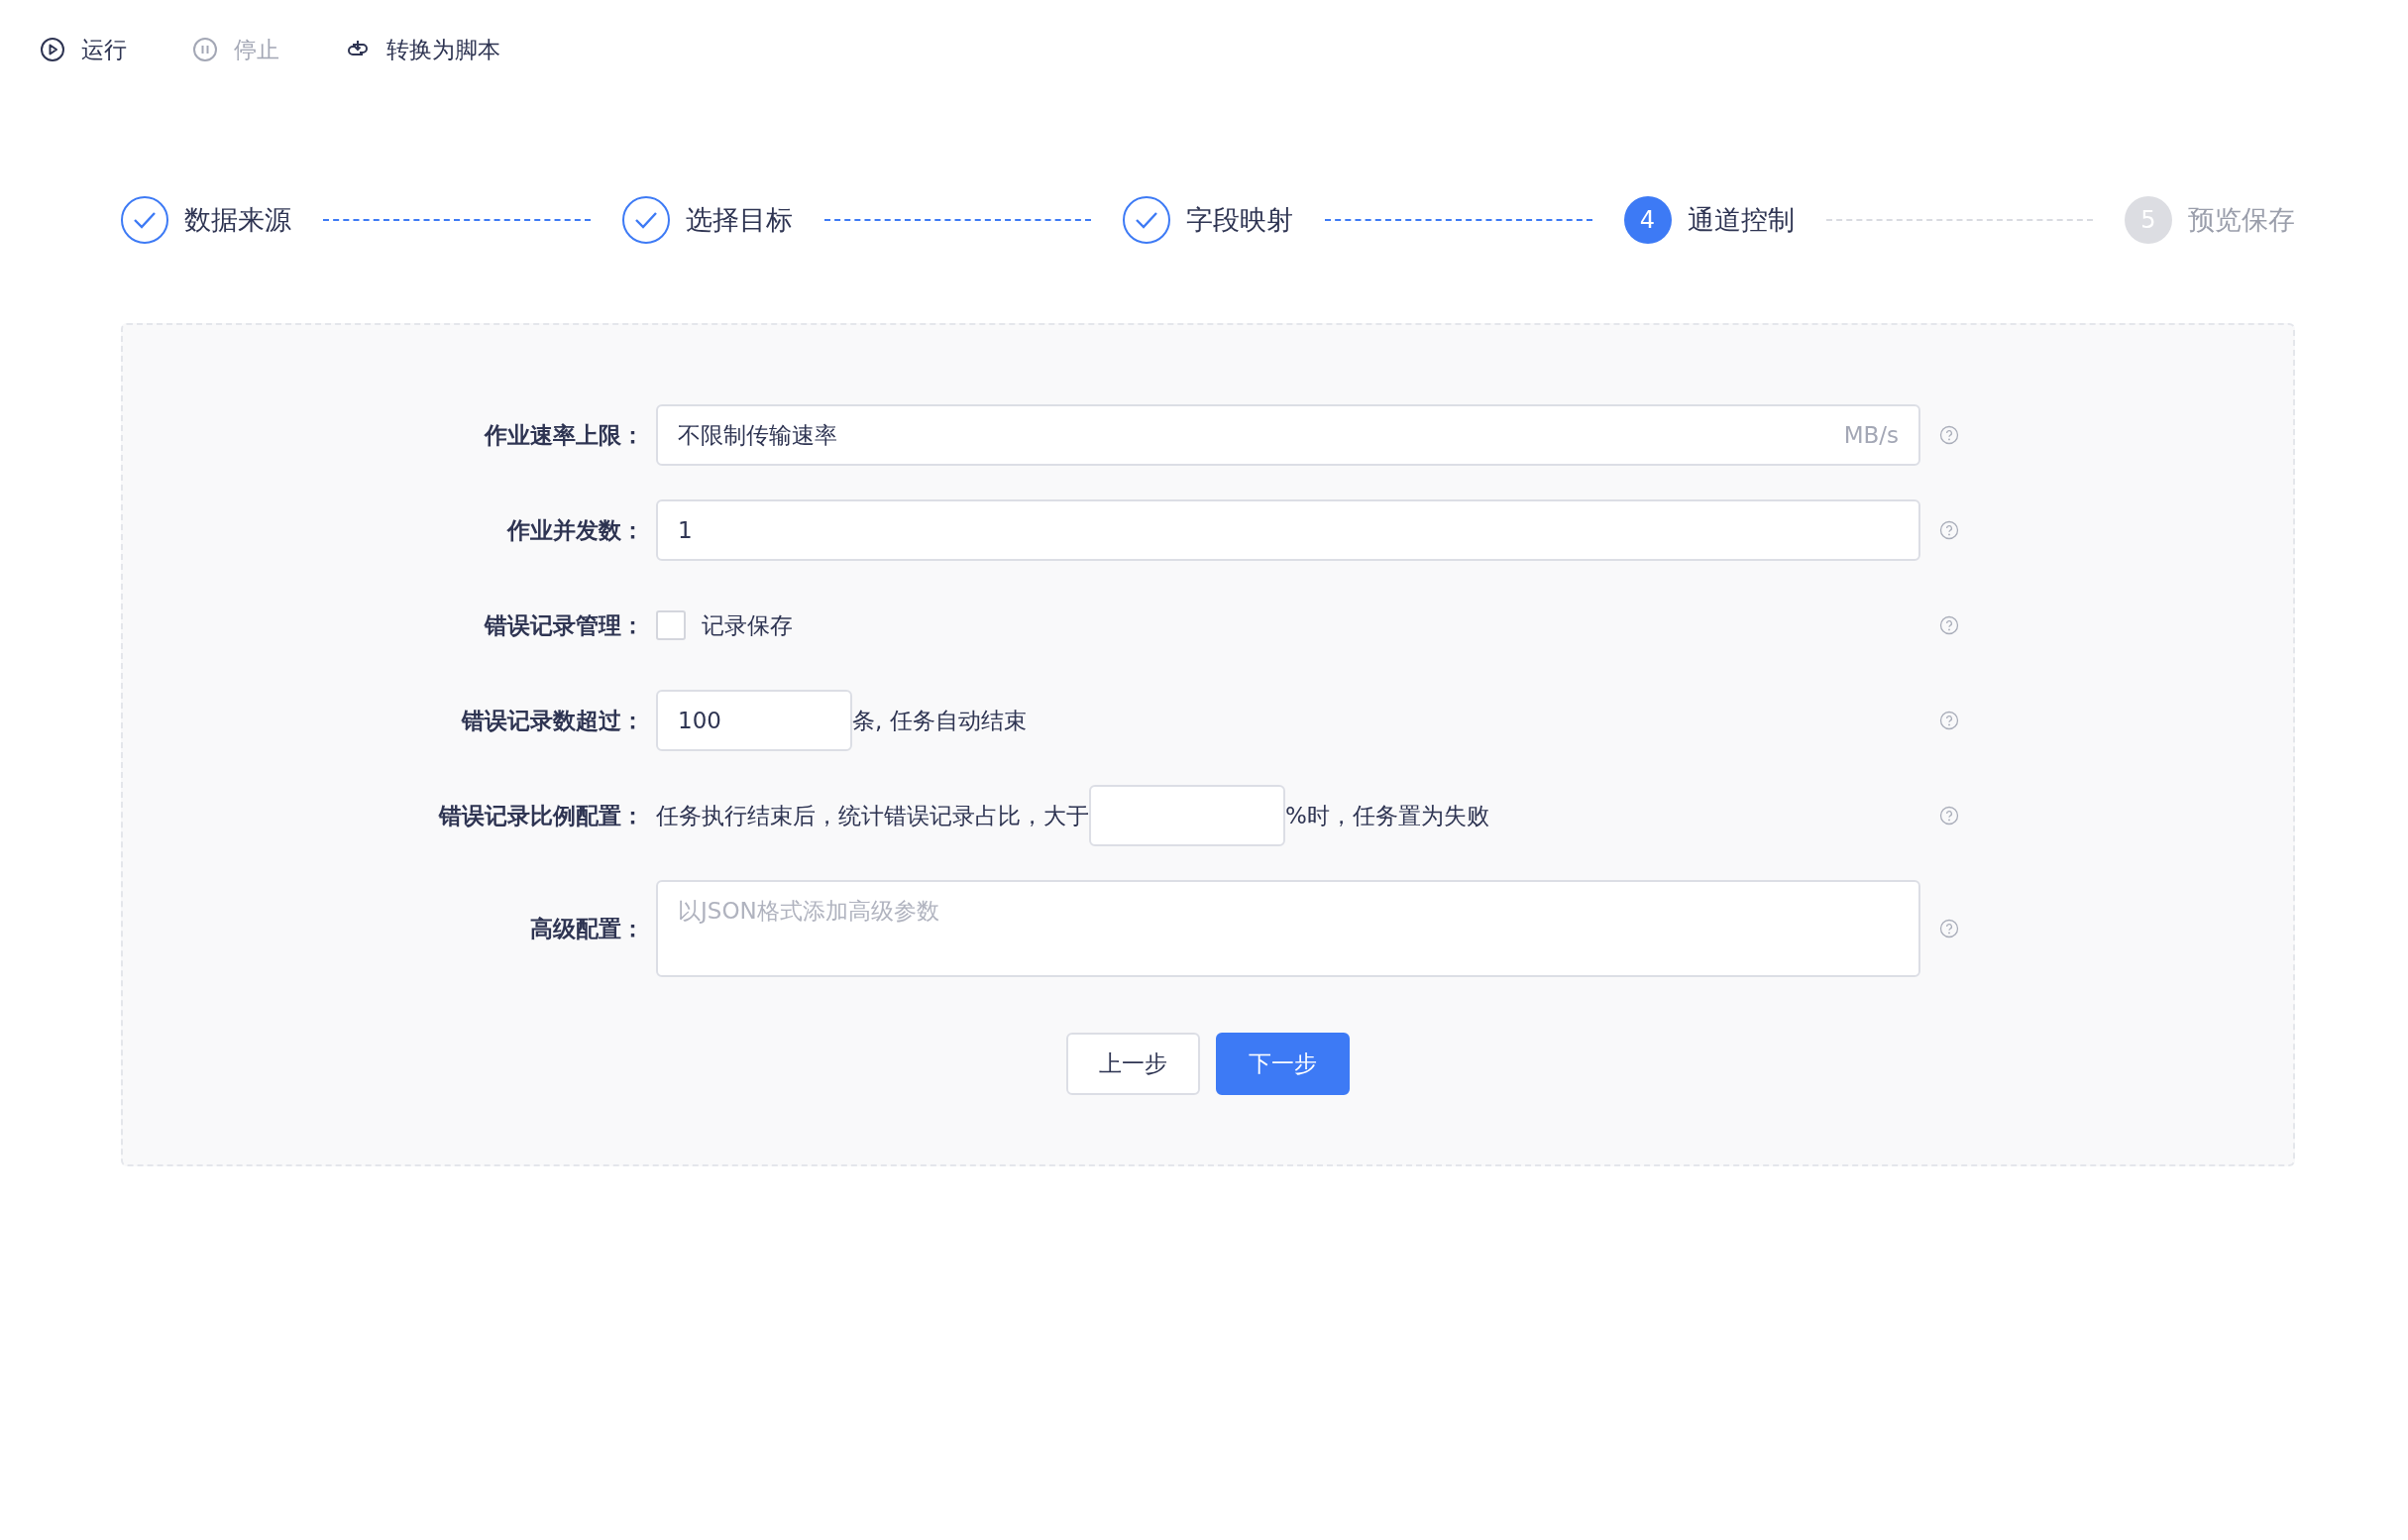  Describe the element at coordinates (564, 435) in the screenshot. I see `field-label: 作业速率上限：` at that location.